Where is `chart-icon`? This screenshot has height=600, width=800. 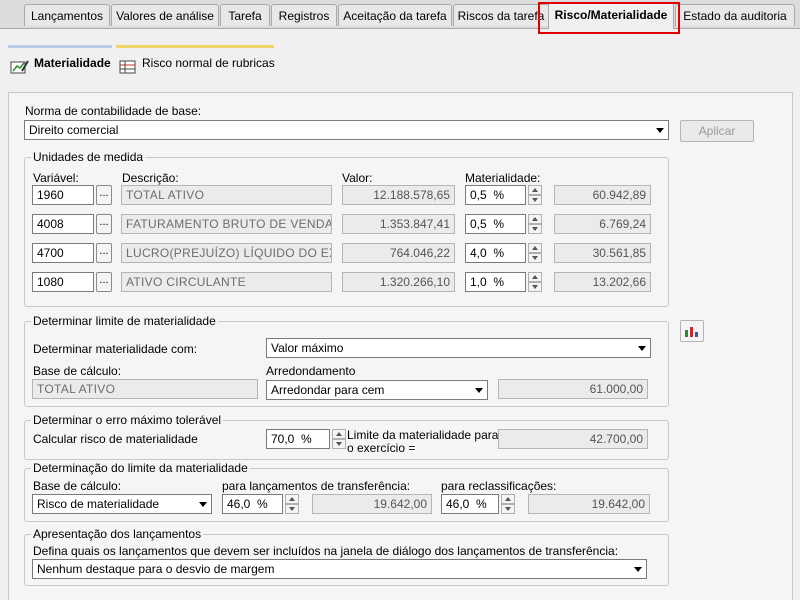
chart-icon is located at coordinates (692, 332).